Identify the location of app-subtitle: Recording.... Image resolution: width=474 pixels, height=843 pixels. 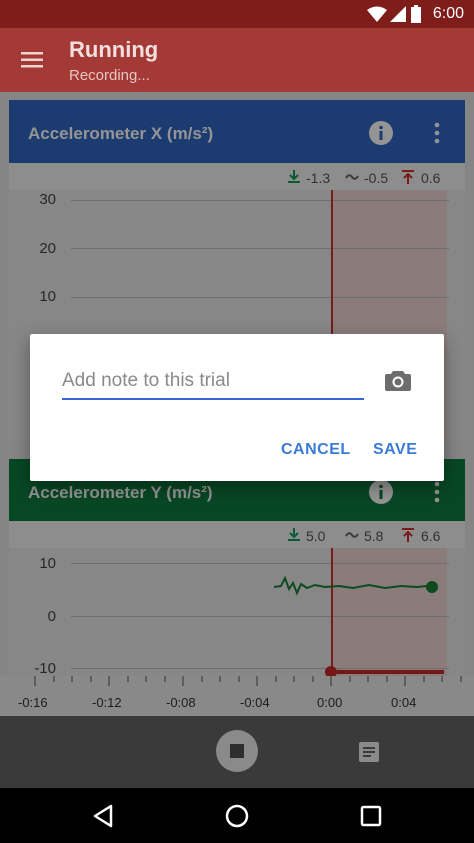
(109, 75).